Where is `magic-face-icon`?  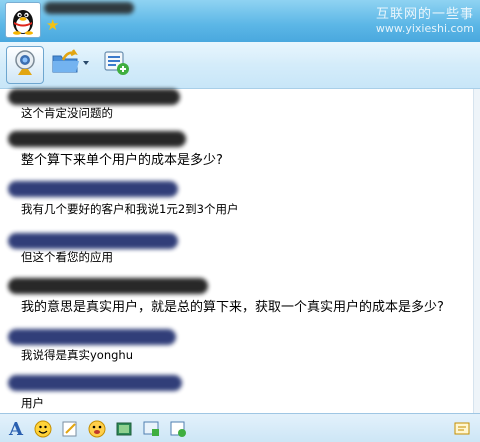
magic-face-icon is located at coordinates (97, 429).